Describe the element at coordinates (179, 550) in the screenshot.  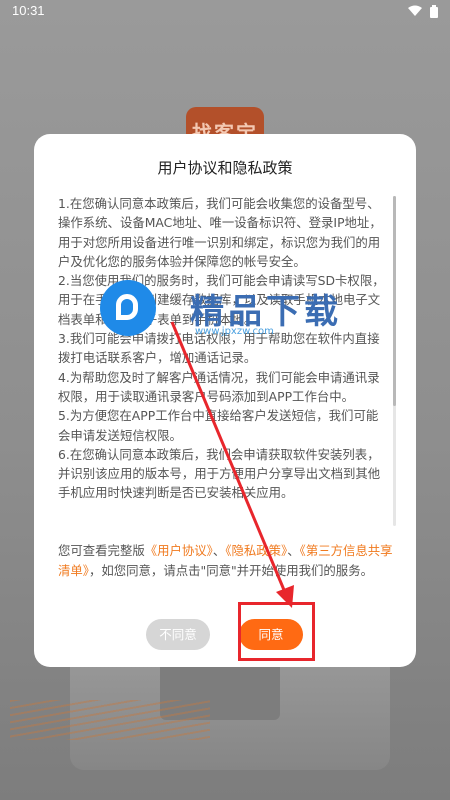
I see `user-agreement-link: 《用户协议》` at that location.